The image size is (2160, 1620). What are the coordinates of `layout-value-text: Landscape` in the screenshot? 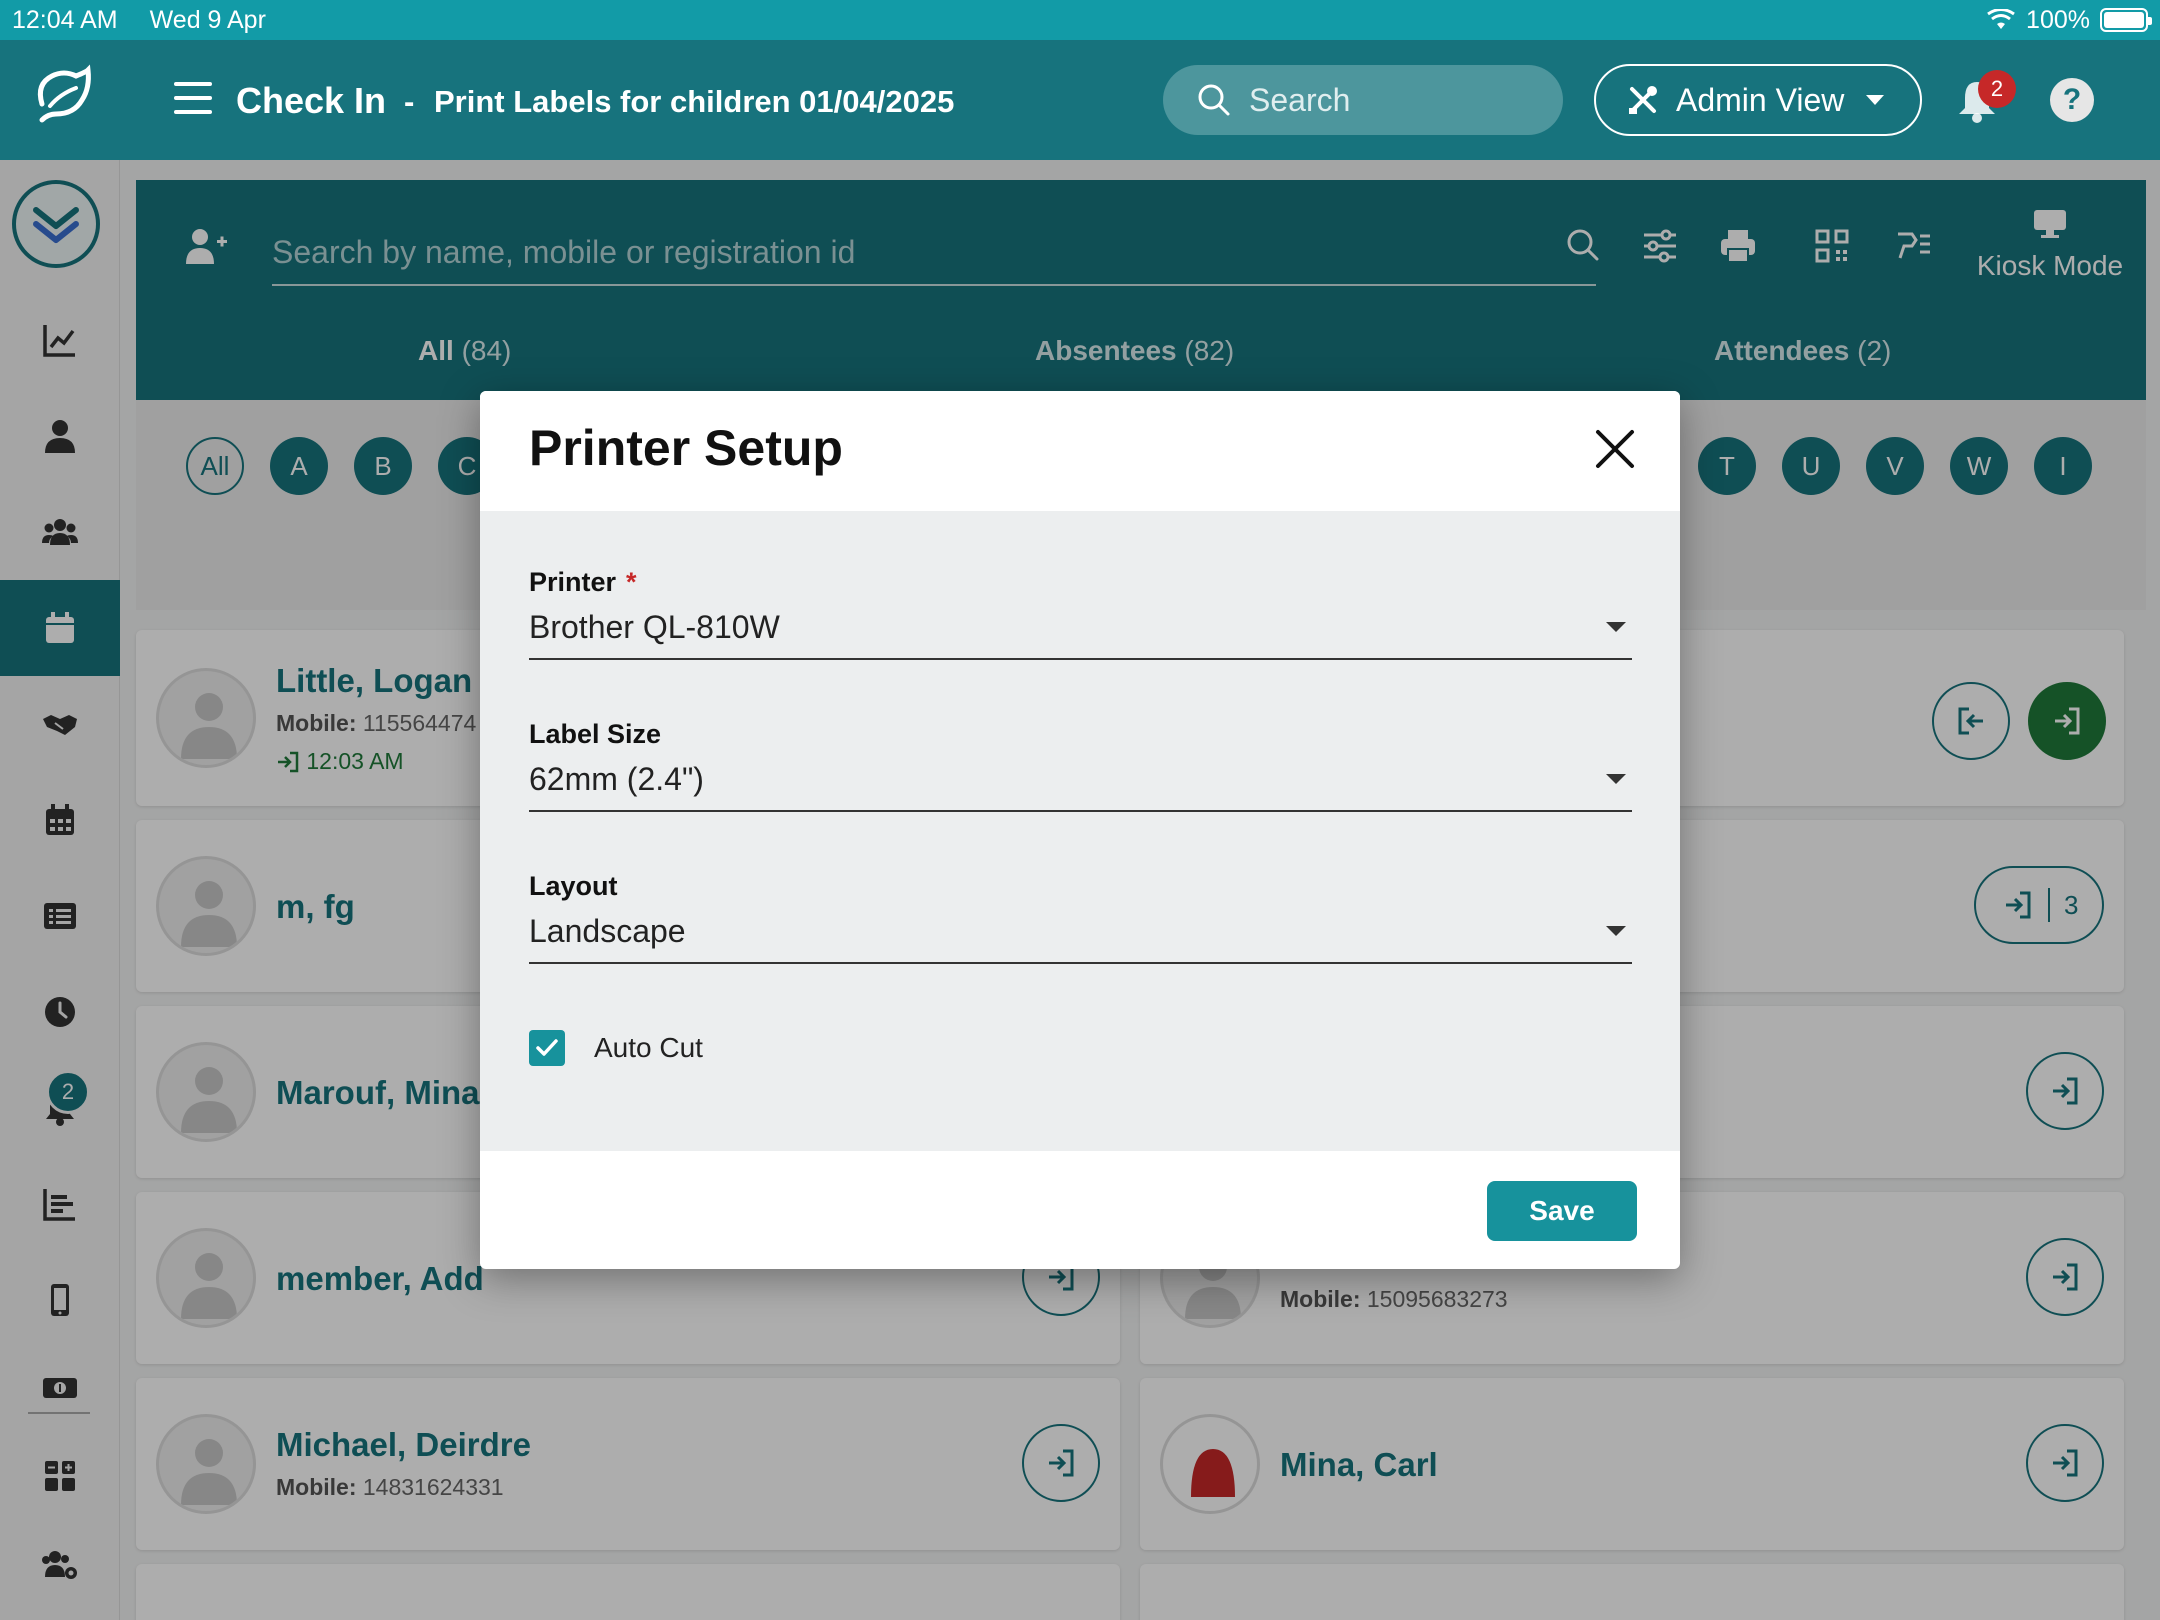 It's located at (607, 930).